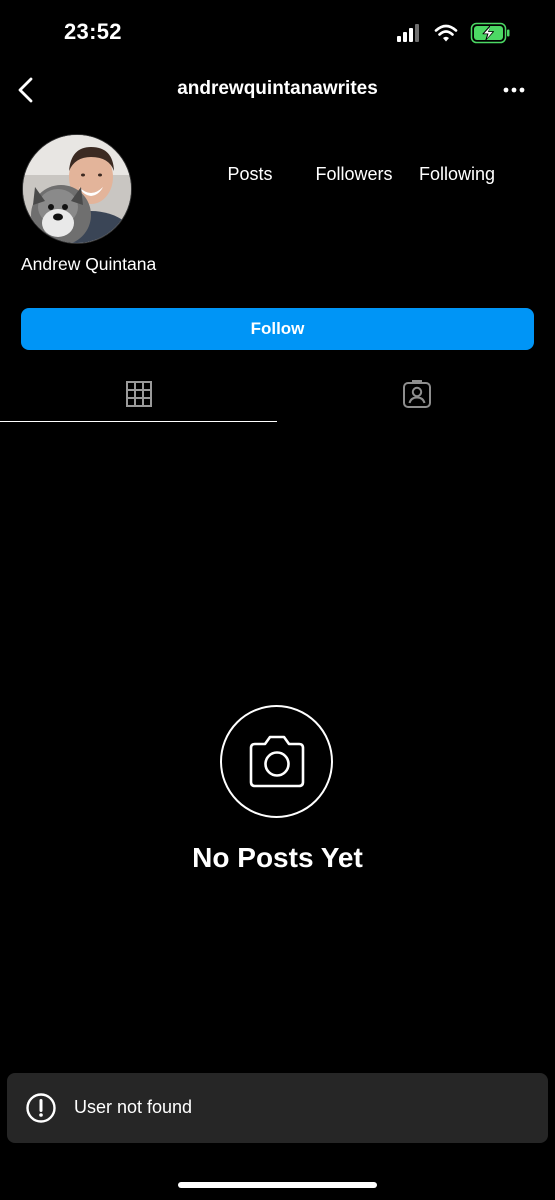  I want to click on battery-charging-icon, so click(490, 33).